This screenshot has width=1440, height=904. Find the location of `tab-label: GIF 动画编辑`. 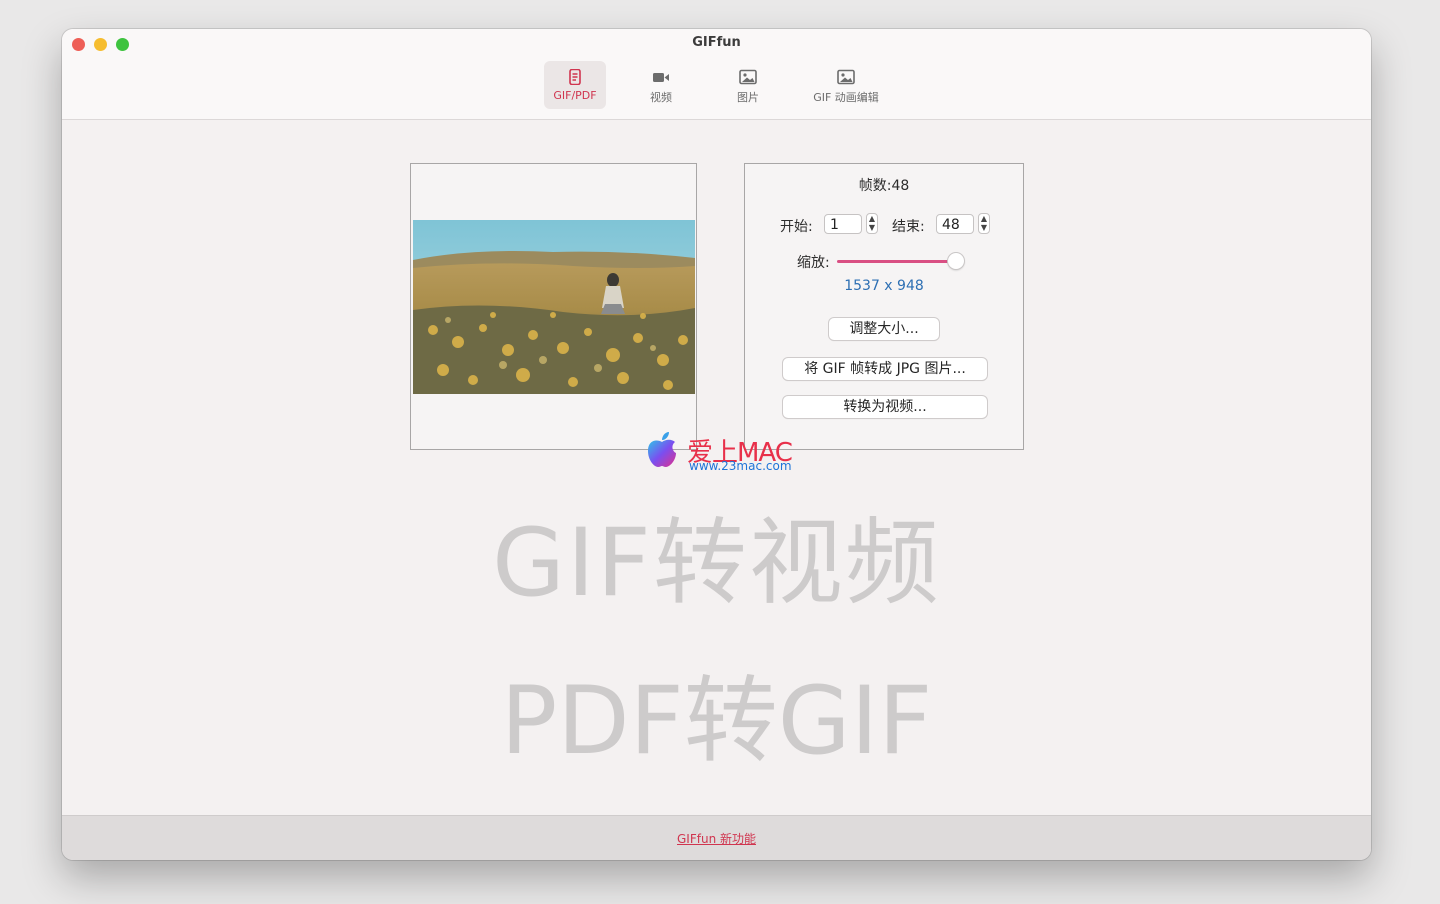

tab-label: GIF 动画编辑 is located at coordinates (846, 97).